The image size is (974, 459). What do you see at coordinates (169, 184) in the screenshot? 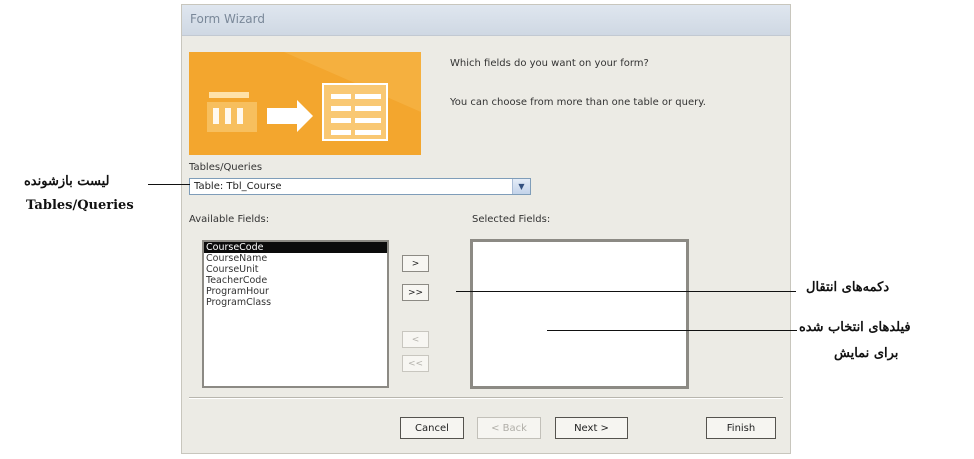
I see `callout-line-combo` at bounding box center [169, 184].